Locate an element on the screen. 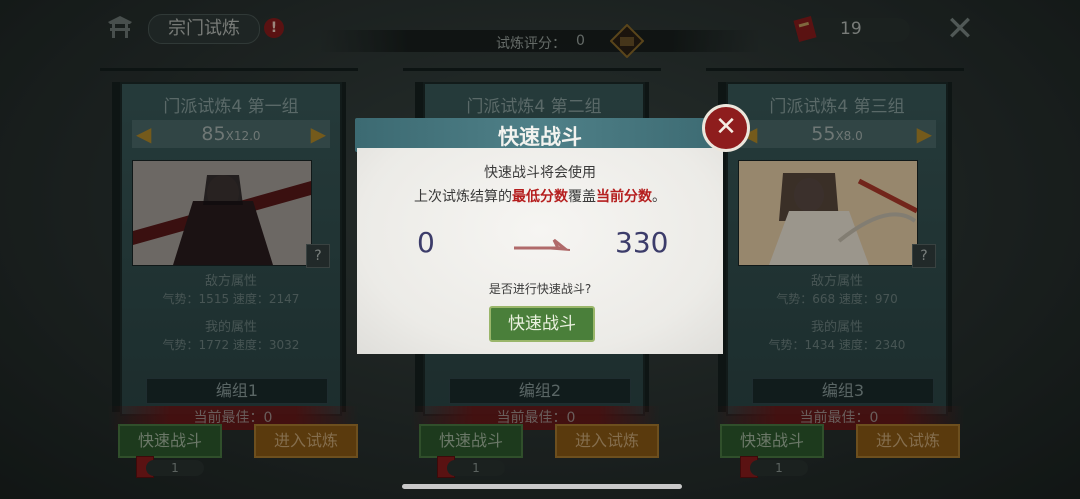 The width and height of the screenshot is (1080, 499). current-score-value: 0 is located at coordinates (426, 242).